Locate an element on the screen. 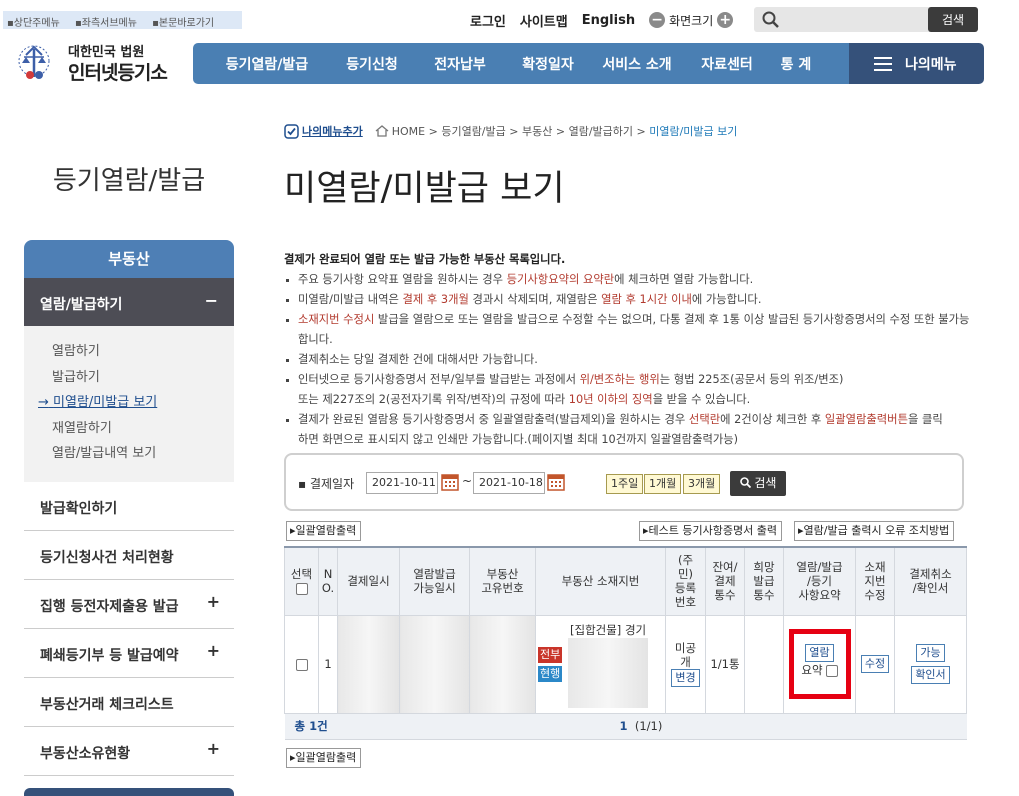 This screenshot has width=1019, height=796. search-input is located at coordinates (854, 19).